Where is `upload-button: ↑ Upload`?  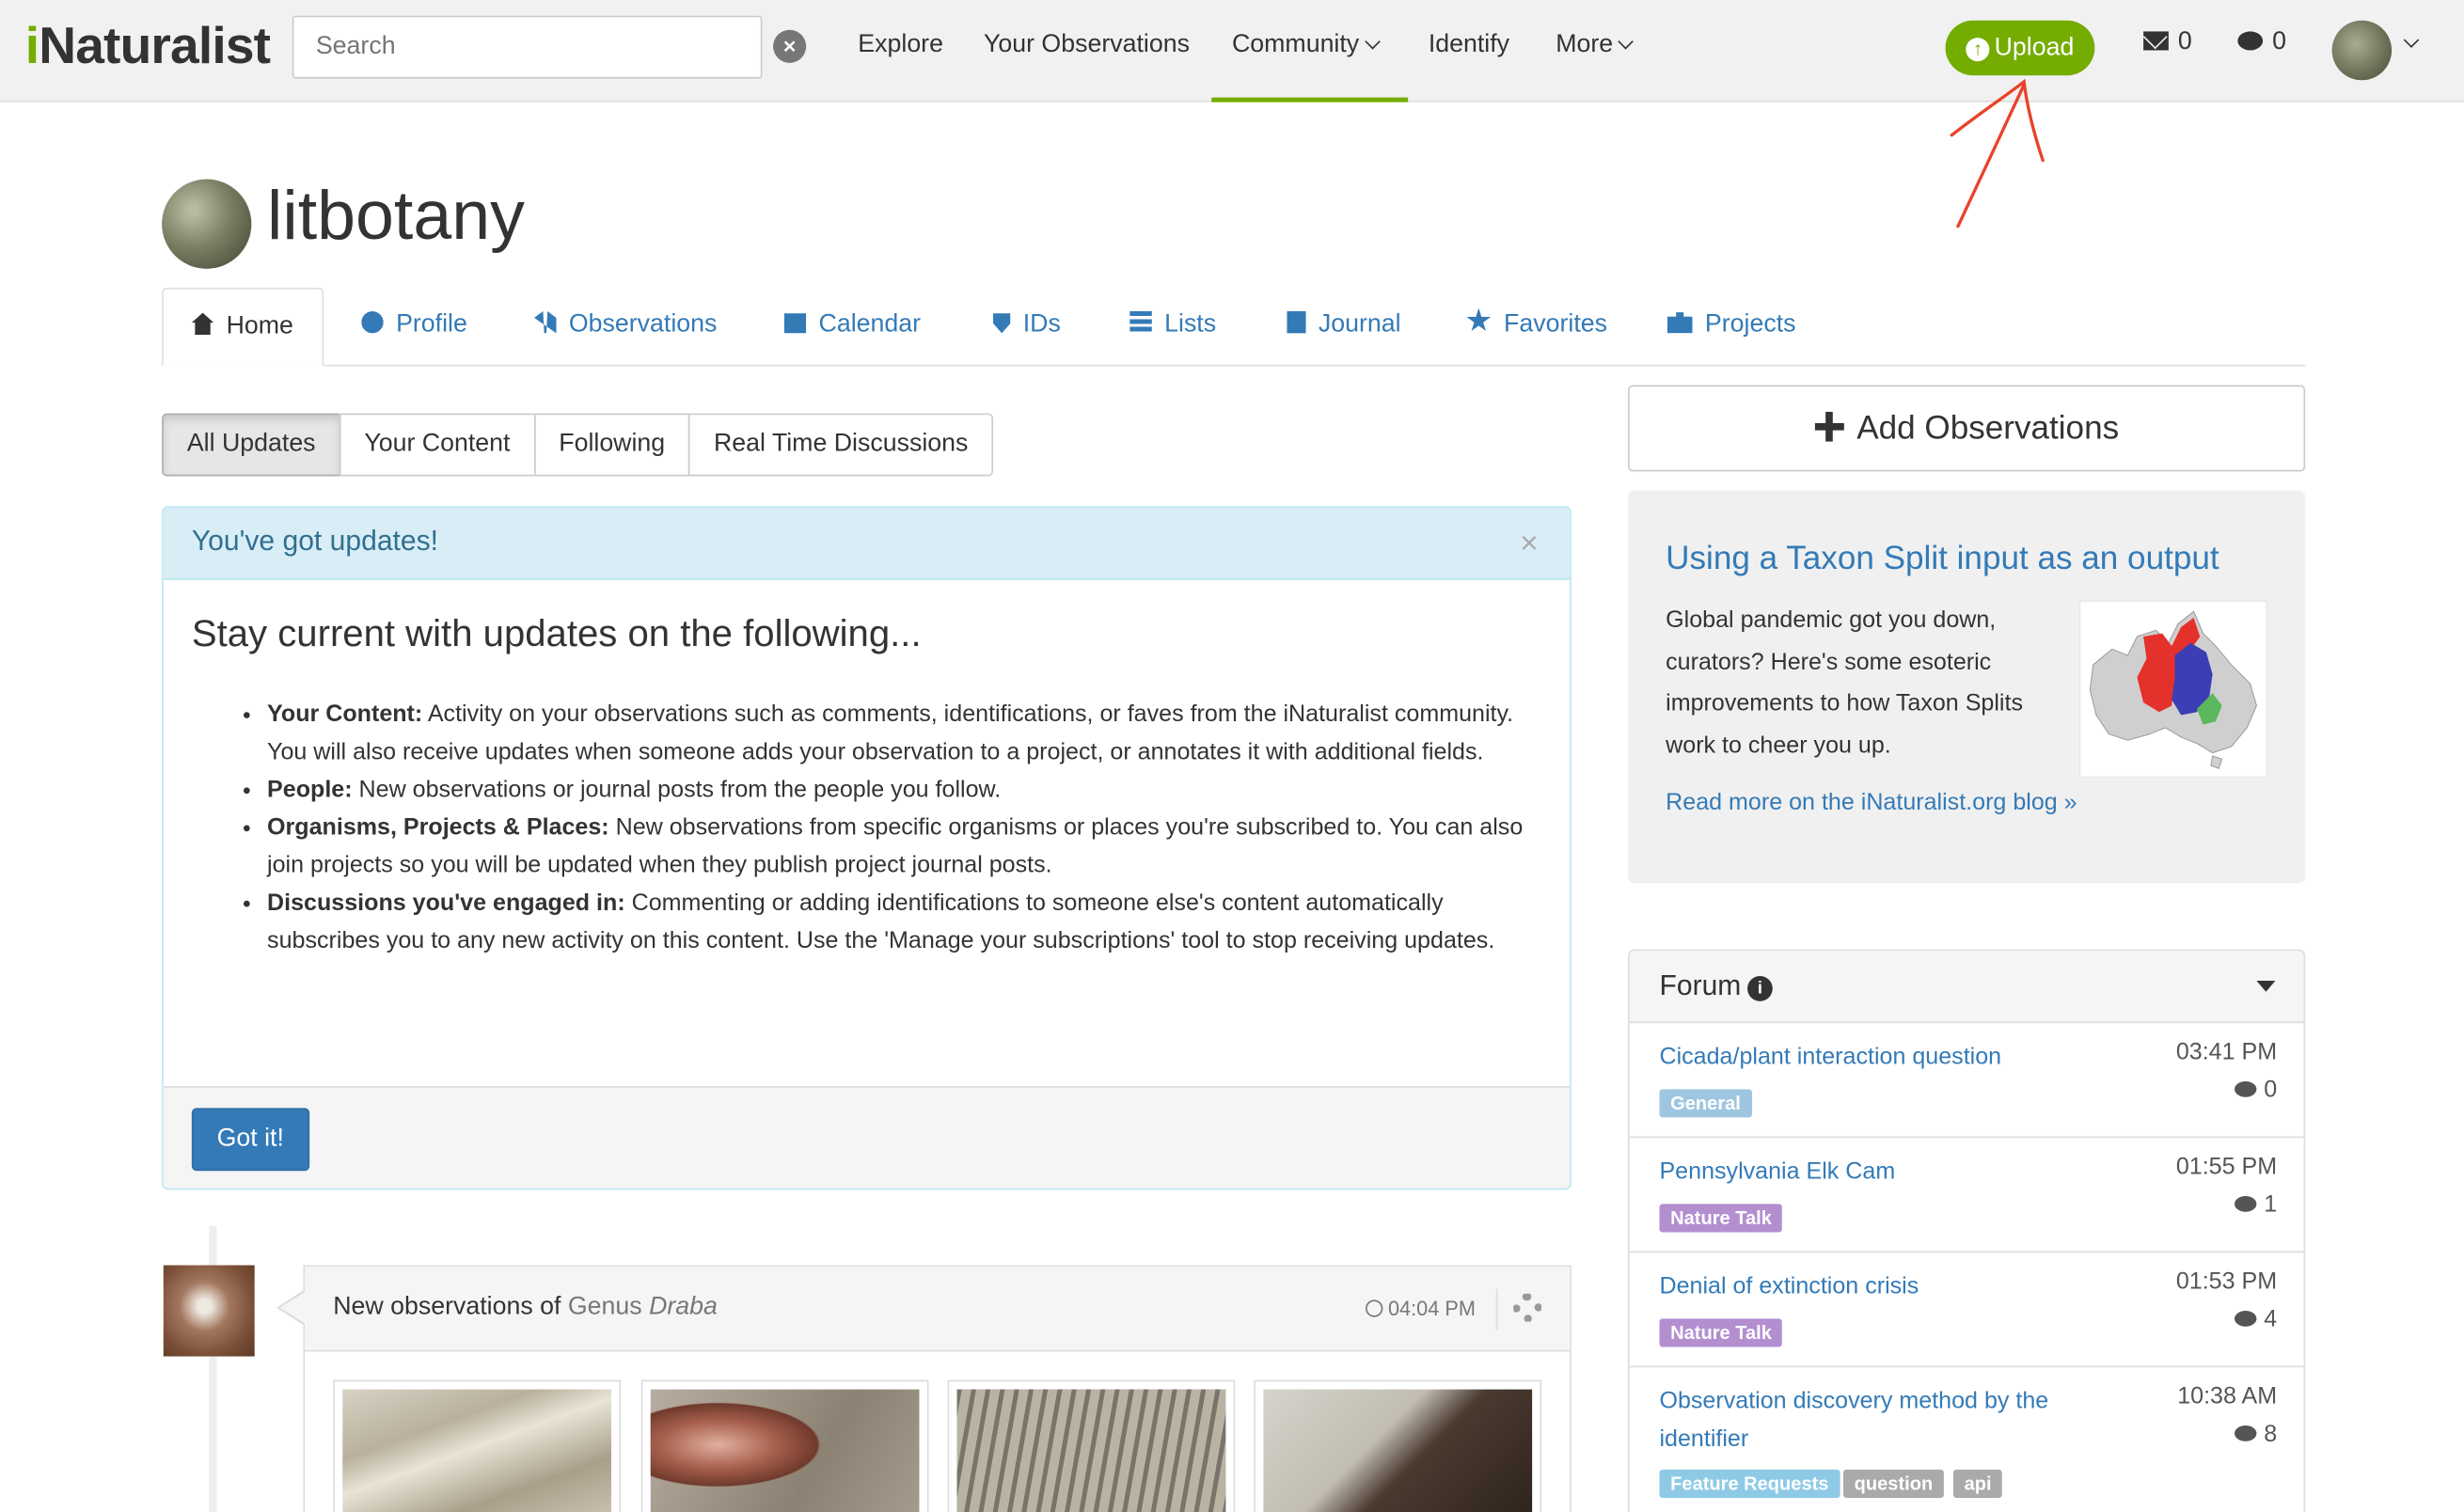 upload-button: ↑ Upload is located at coordinates (2020, 48).